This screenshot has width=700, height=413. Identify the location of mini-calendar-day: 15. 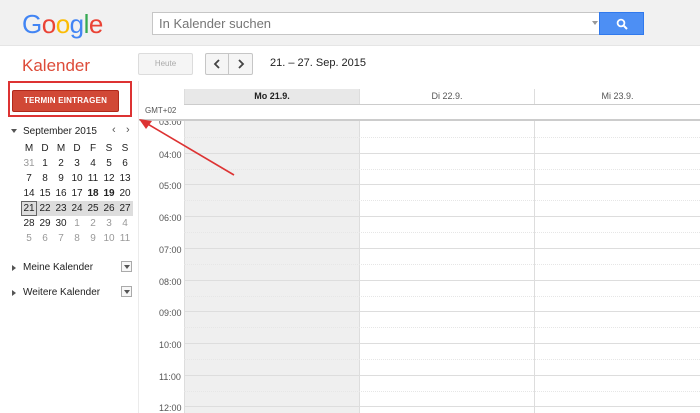
(45, 193).